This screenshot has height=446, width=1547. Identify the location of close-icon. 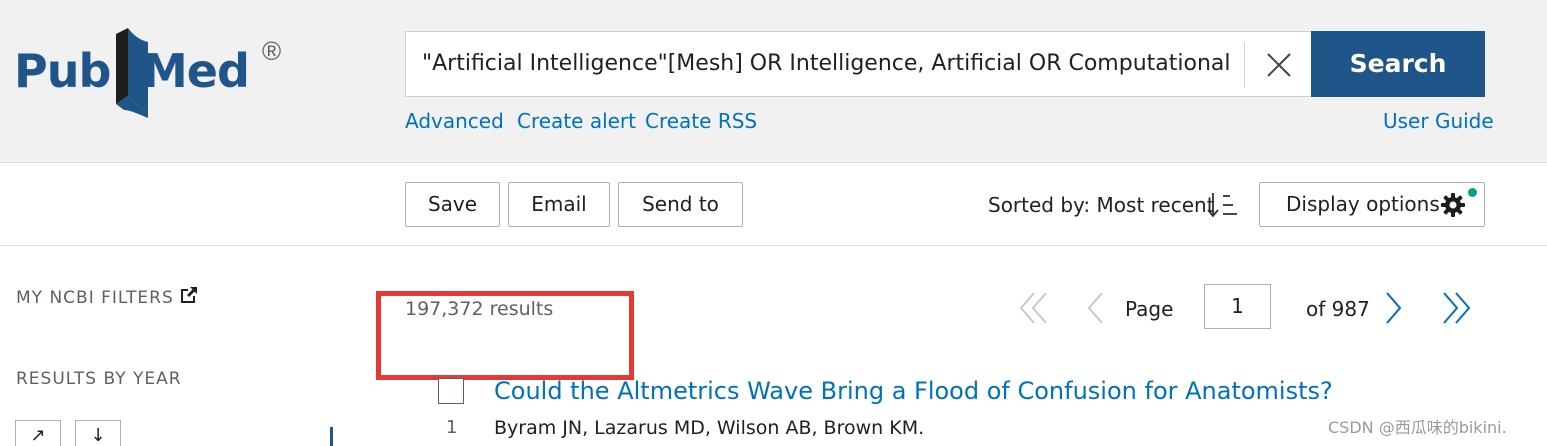
(1279, 65).